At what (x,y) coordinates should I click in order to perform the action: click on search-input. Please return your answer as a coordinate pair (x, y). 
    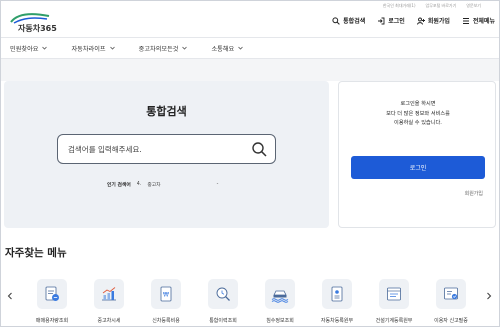
    Looking at the image, I should click on (158, 149).